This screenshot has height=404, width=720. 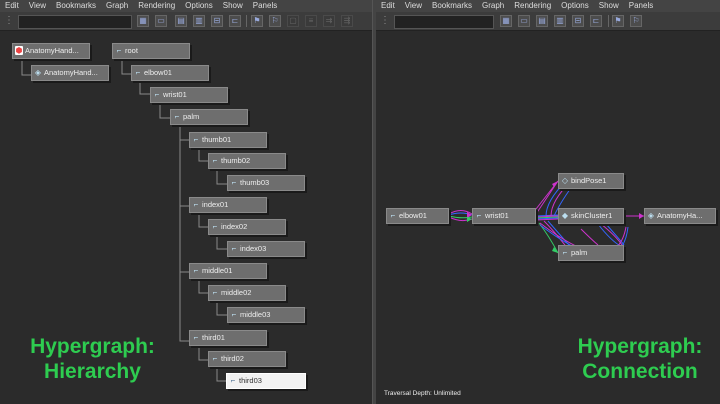 I want to click on joint-node-middle02: ⌐ middle02, so click(x=247, y=293).